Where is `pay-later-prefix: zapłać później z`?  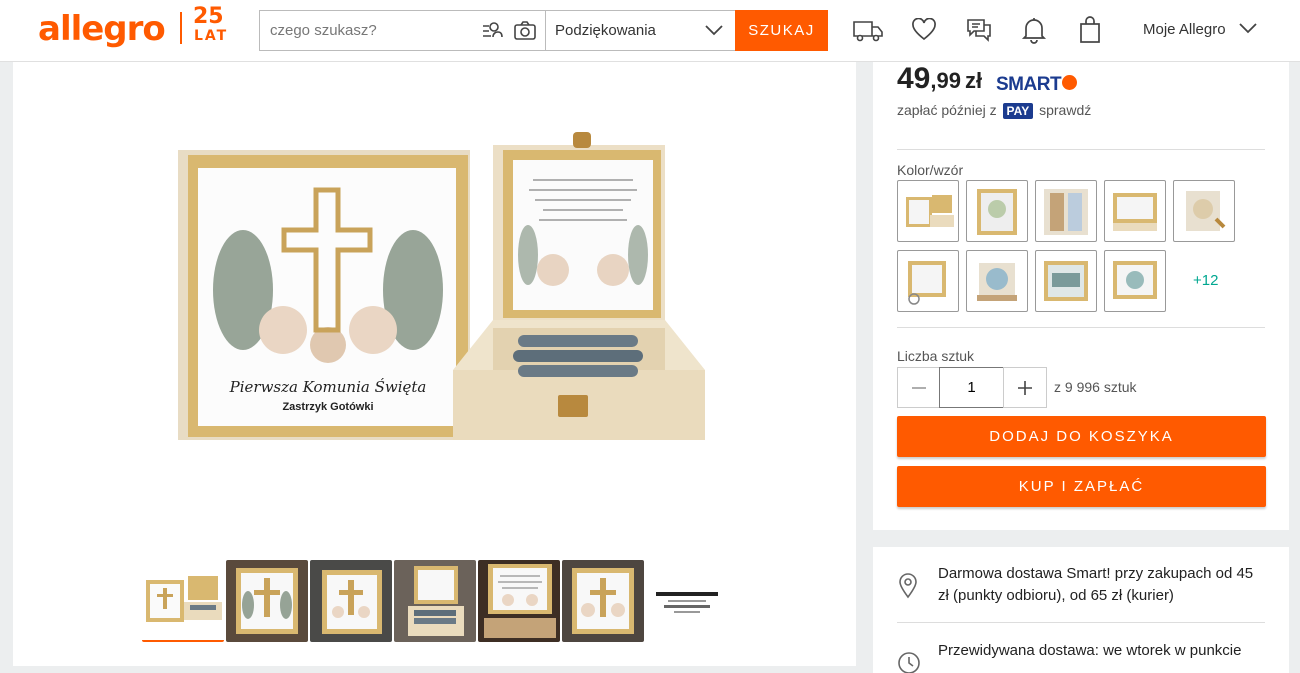
pay-later-prefix: zapłać później z is located at coordinates (947, 110).